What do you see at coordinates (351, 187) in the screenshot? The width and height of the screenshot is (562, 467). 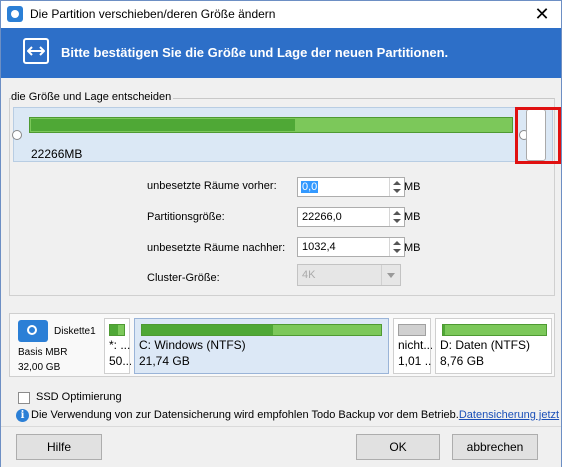 I see `unalloc-before-input: 0,0` at bounding box center [351, 187].